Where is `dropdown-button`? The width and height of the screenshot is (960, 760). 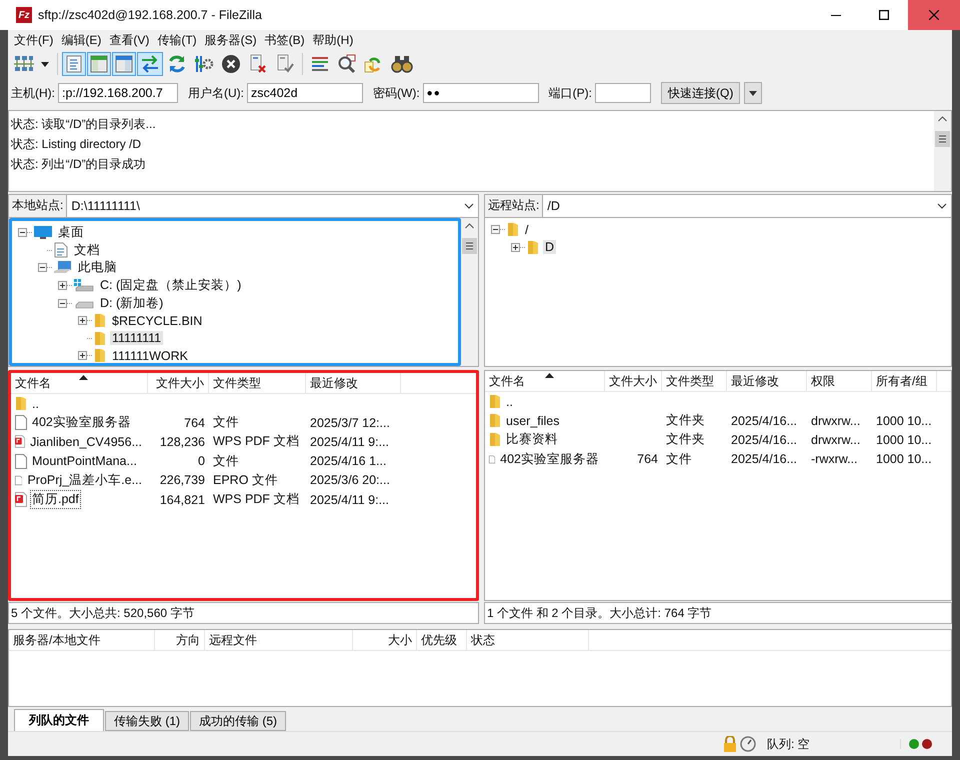 dropdown-button is located at coordinates (753, 93).